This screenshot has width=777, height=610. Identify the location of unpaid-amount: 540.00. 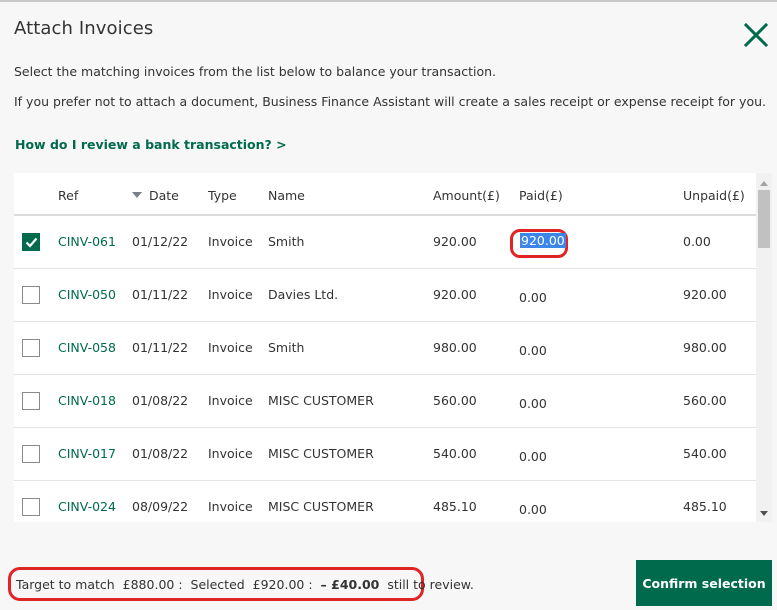
(705, 453).